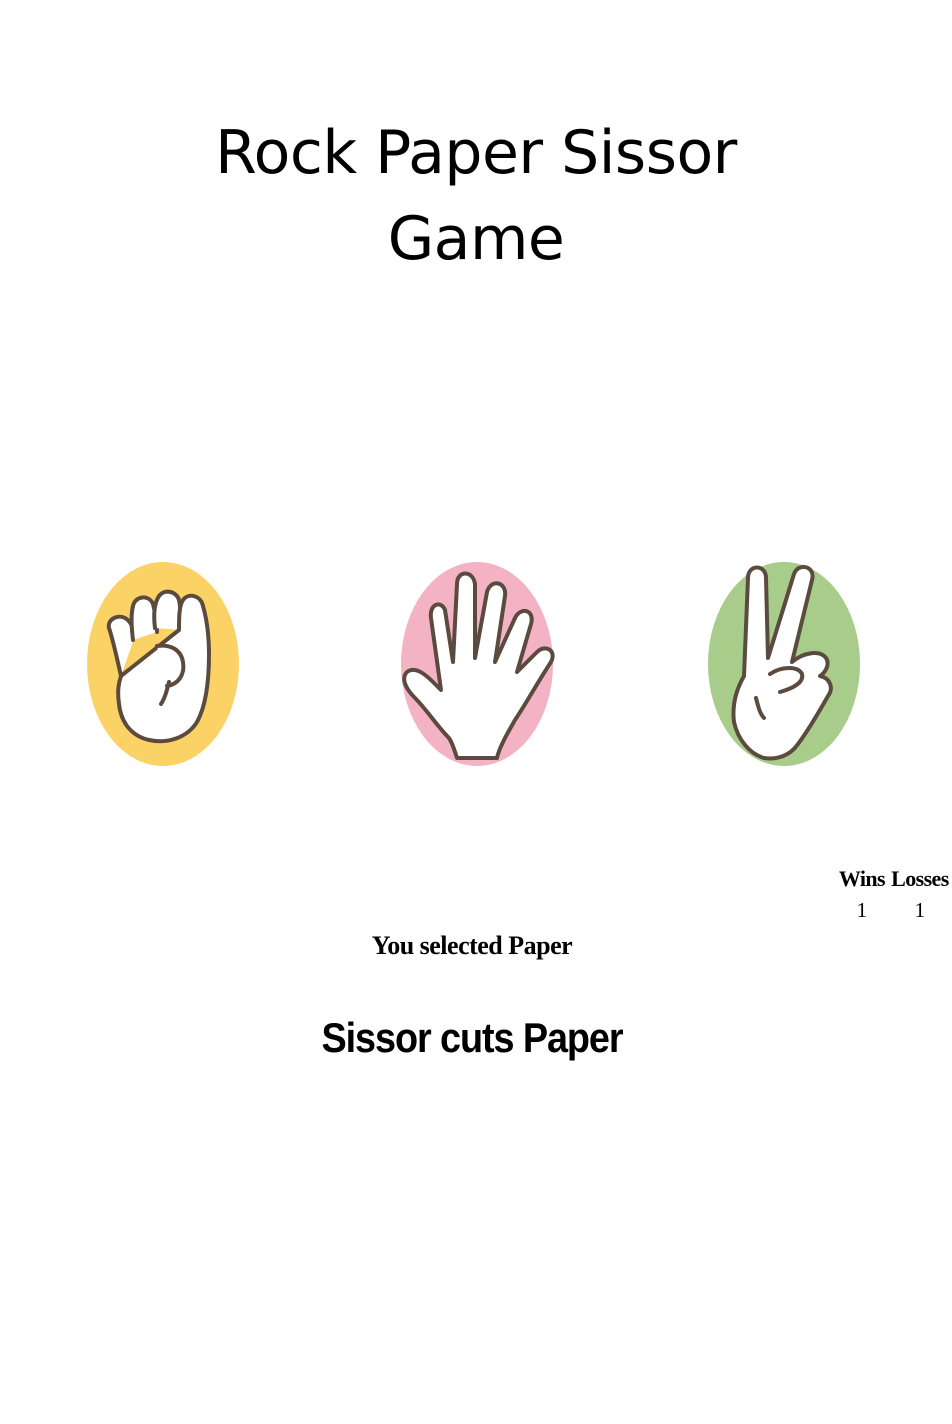 The width and height of the screenshot is (952, 1424). Describe the element at coordinates (862, 878) in the screenshot. I see `wins-label: Wins` at that location.